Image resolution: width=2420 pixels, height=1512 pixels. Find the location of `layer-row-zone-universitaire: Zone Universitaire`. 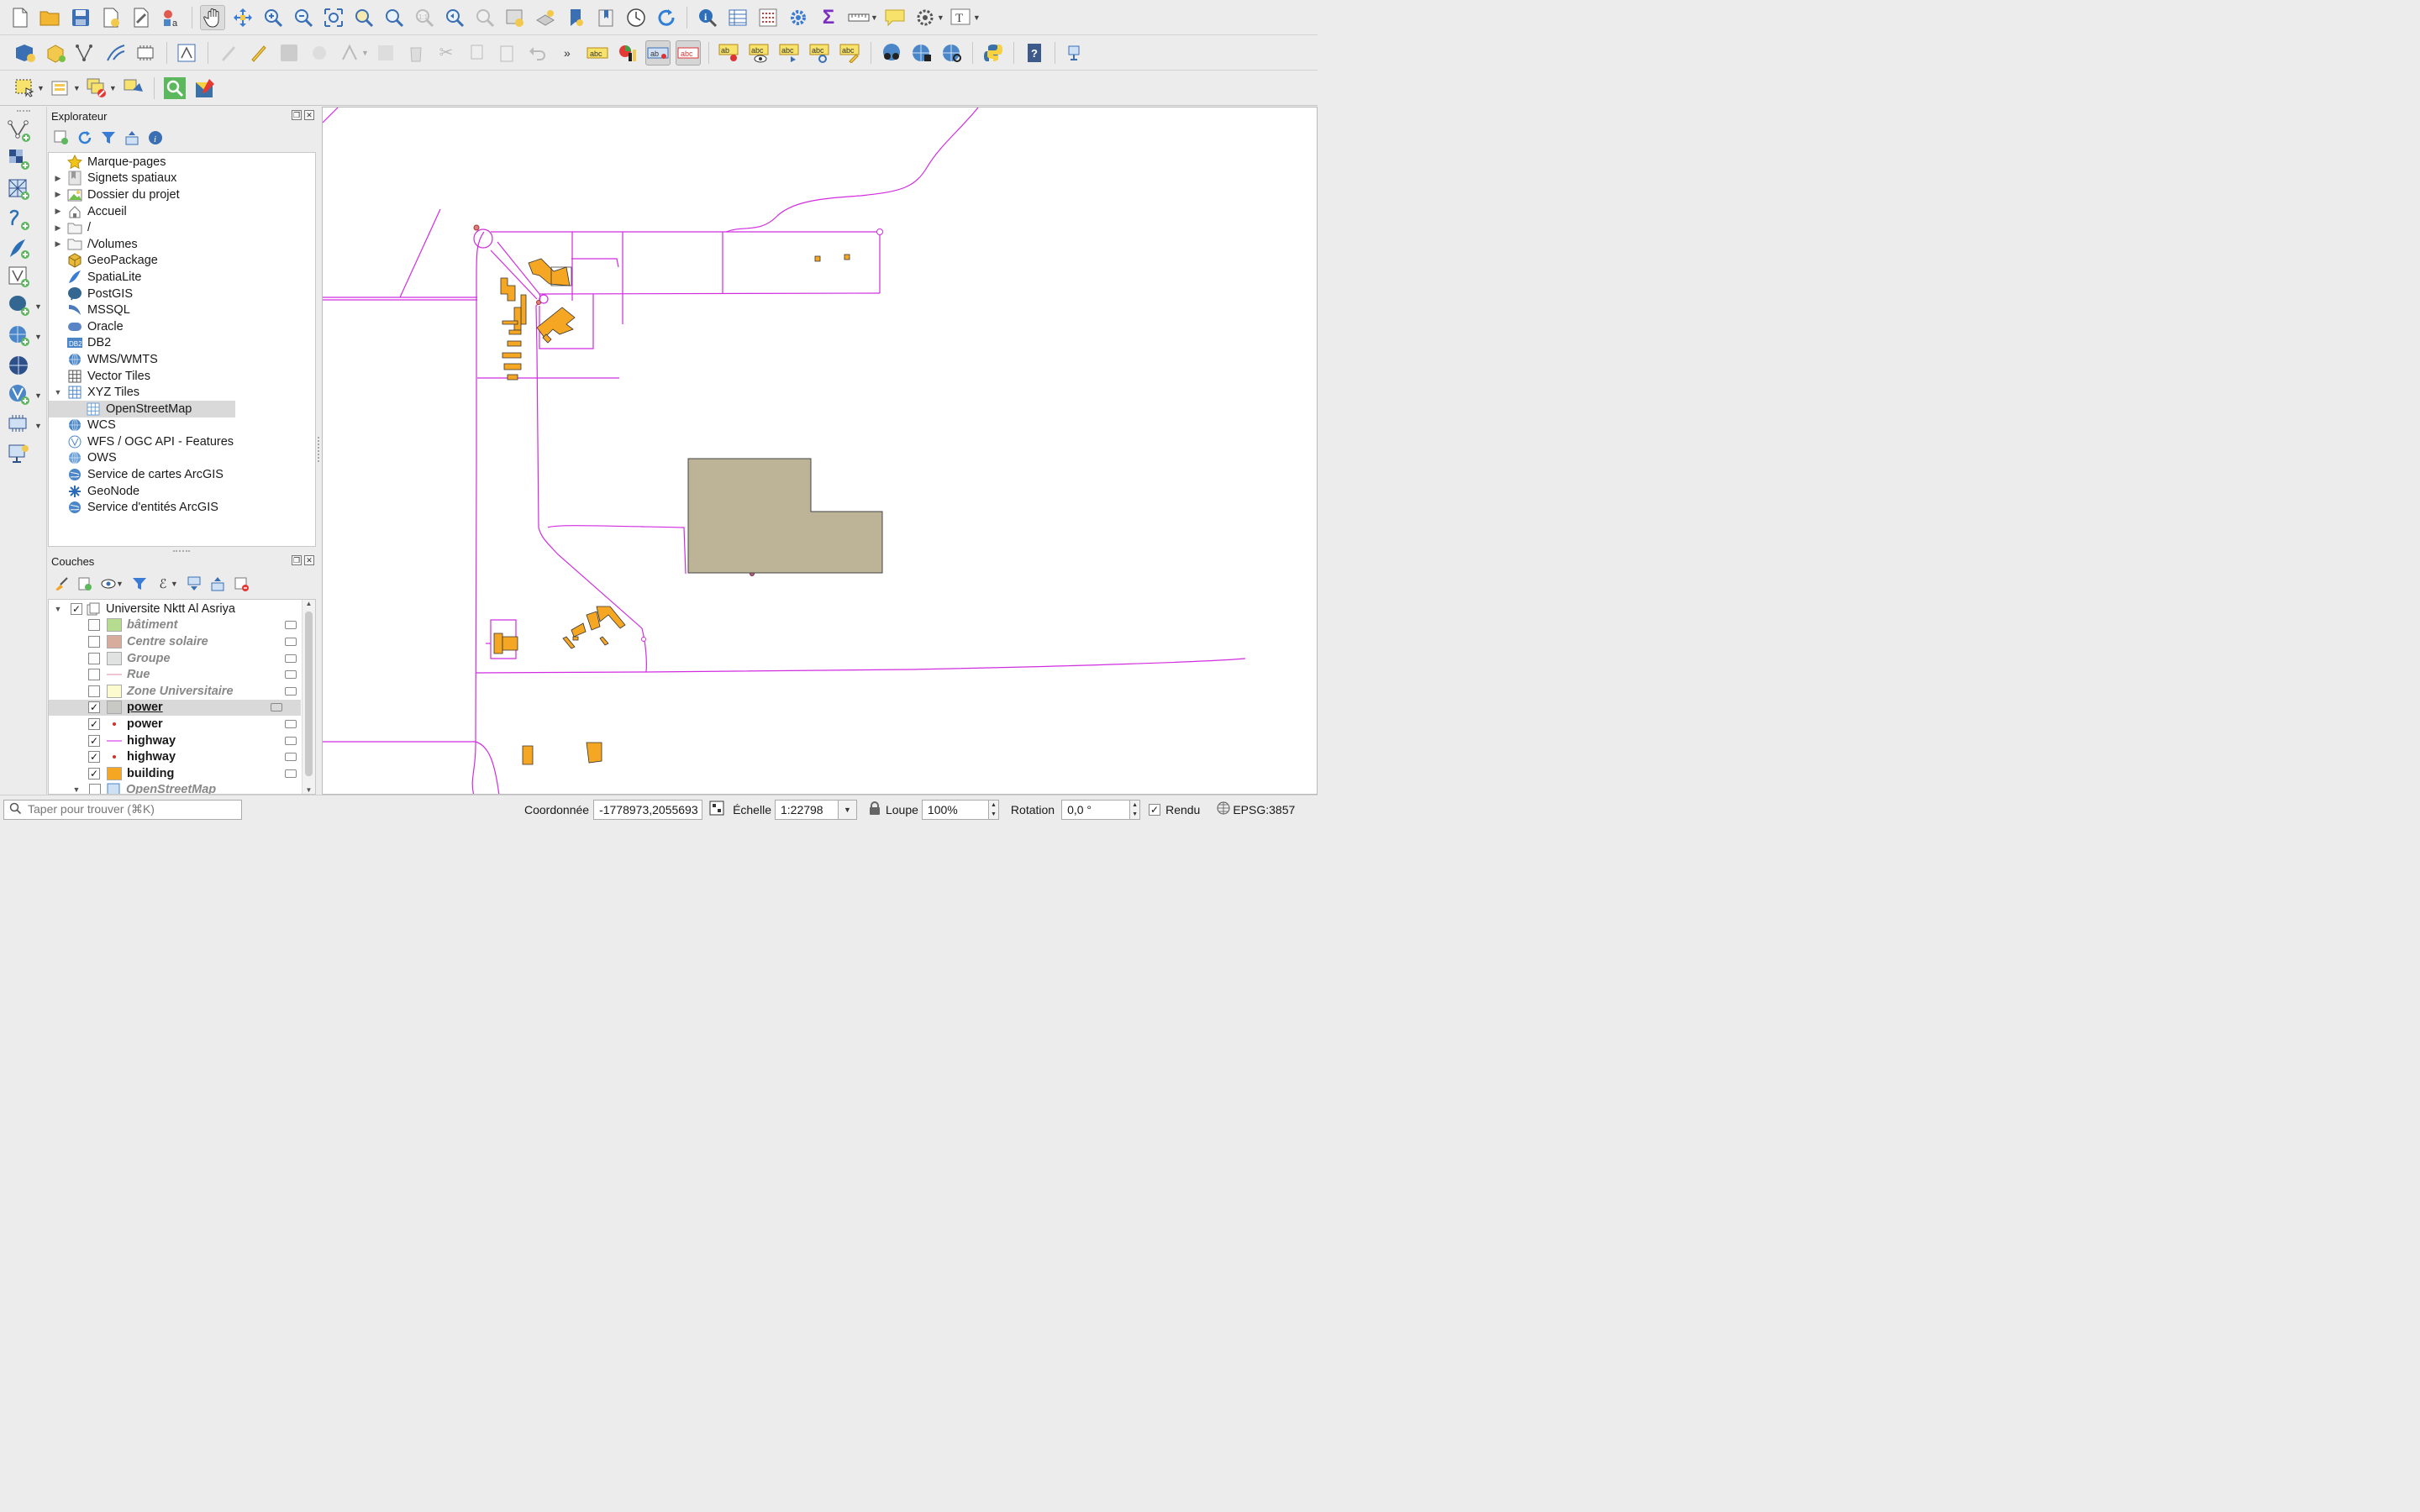

layer-row-zone-universitaire: Zone Universitaire is located at coordinates (182, 691).